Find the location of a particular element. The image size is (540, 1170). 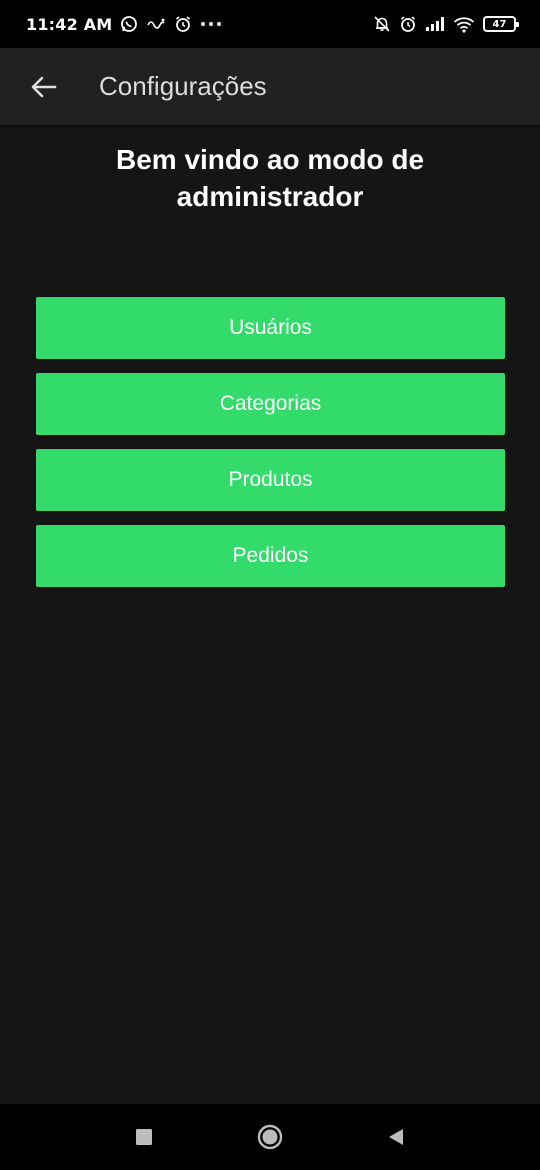

back-button is located at coordinates (44, 86).